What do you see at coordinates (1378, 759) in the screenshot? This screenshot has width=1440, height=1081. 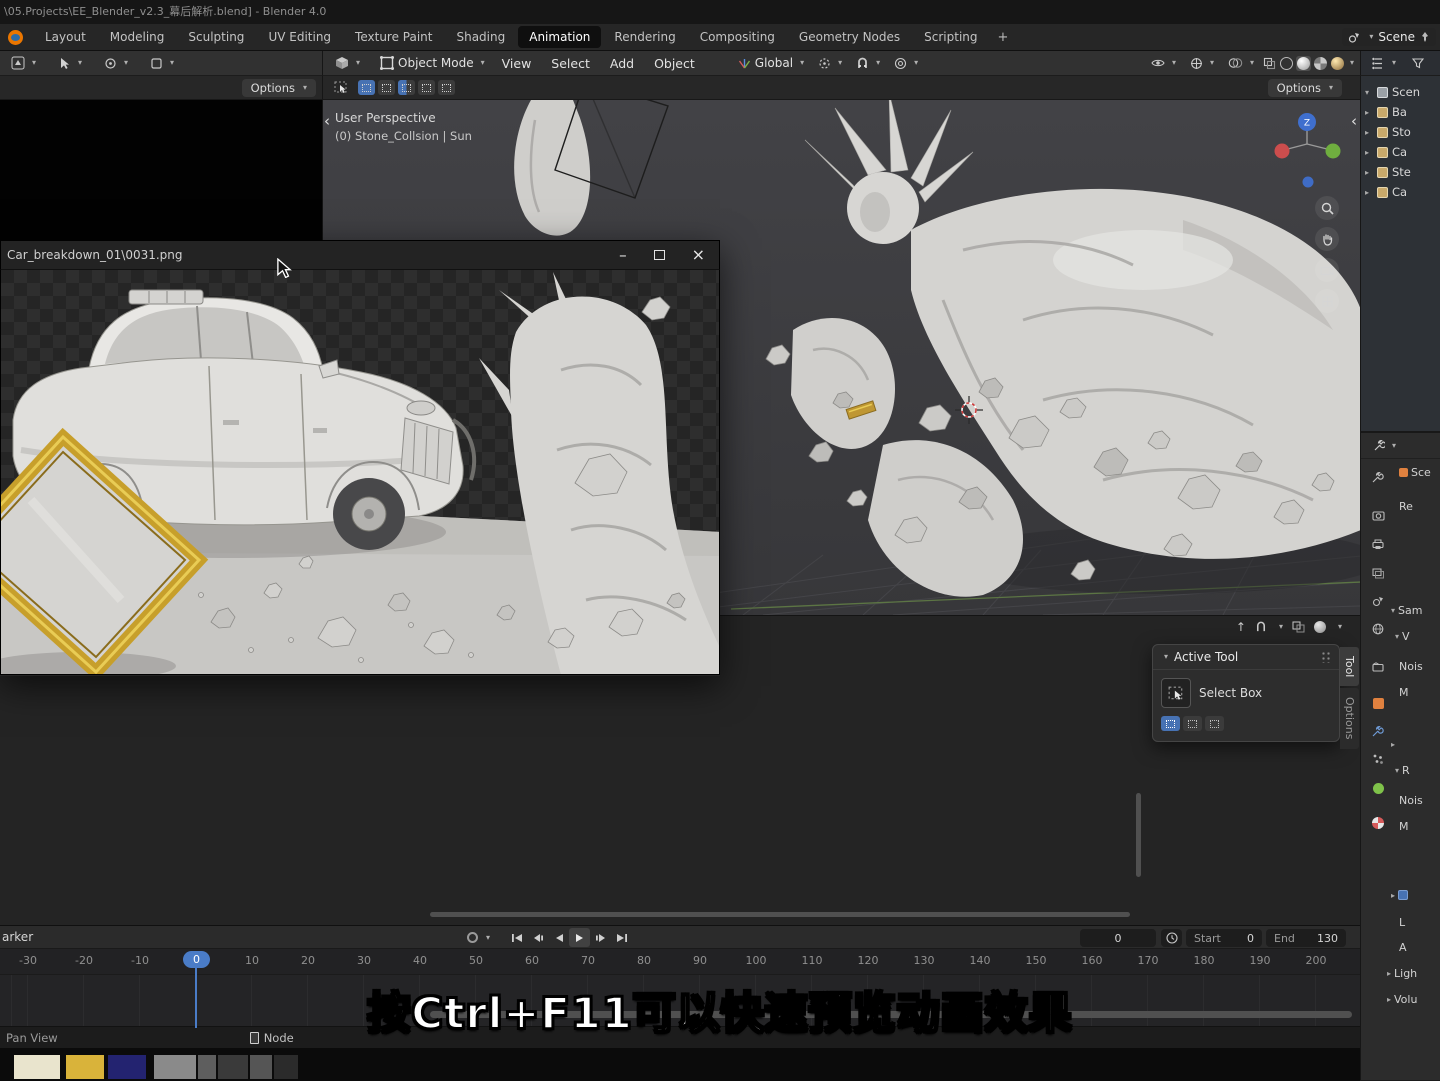 I see `properties-tab-particles` at bounding box center [1378, 759].